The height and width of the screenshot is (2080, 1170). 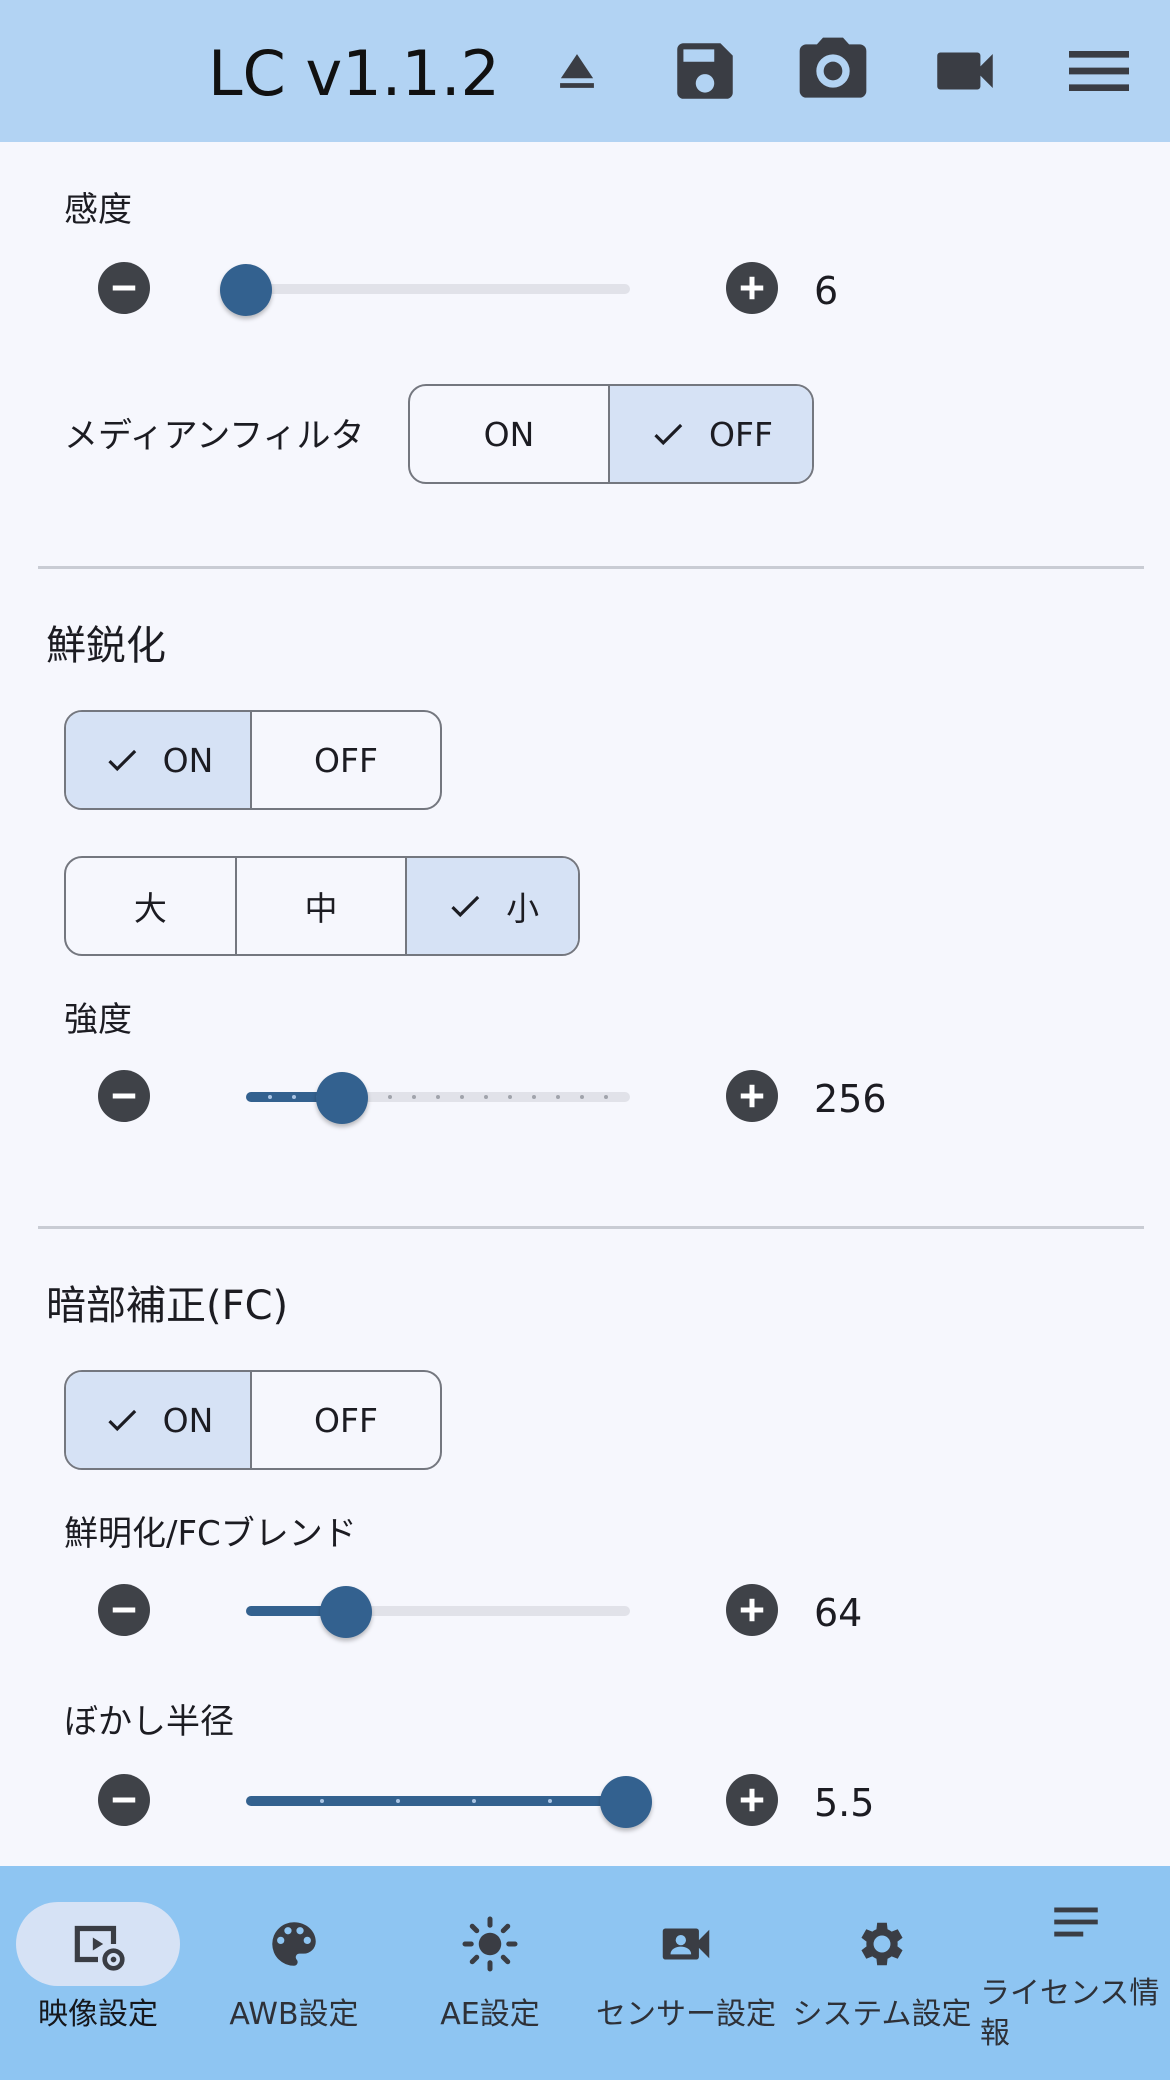 I want to click on save-icon, so click(x=705, y=71).